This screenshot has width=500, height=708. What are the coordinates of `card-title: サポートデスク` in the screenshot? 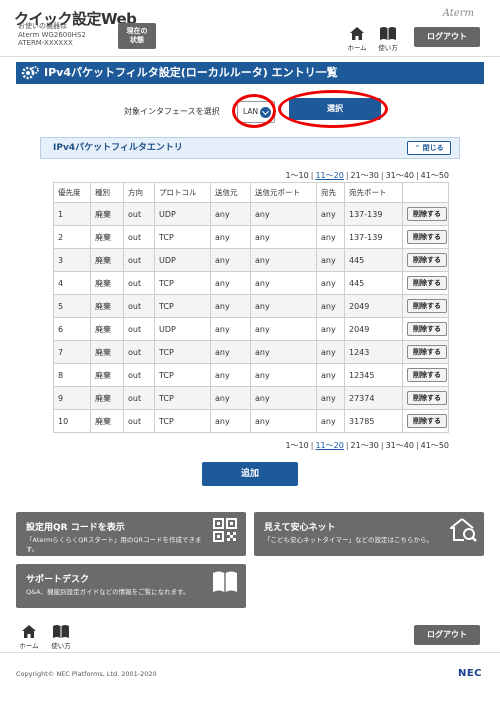 It's located at (58, 580).